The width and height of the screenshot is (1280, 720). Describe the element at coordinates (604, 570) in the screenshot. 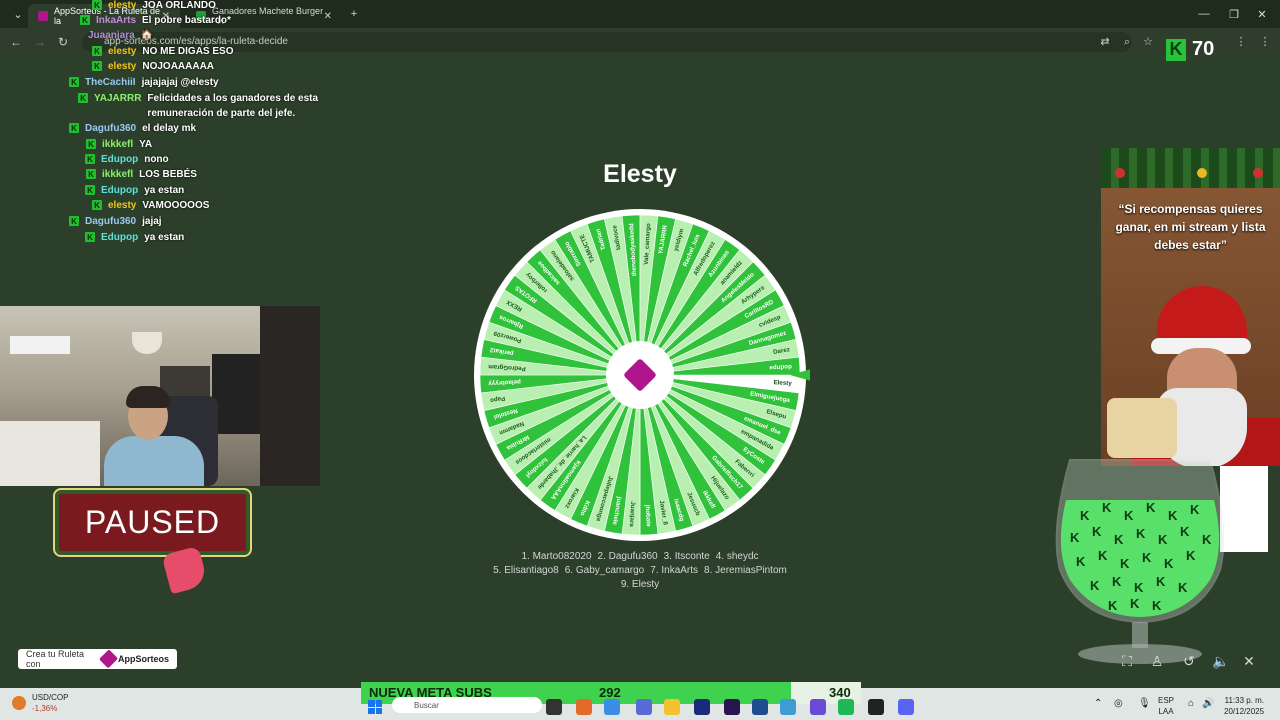

I see `winner-entry: 6. Gaby_camargo` at that location.